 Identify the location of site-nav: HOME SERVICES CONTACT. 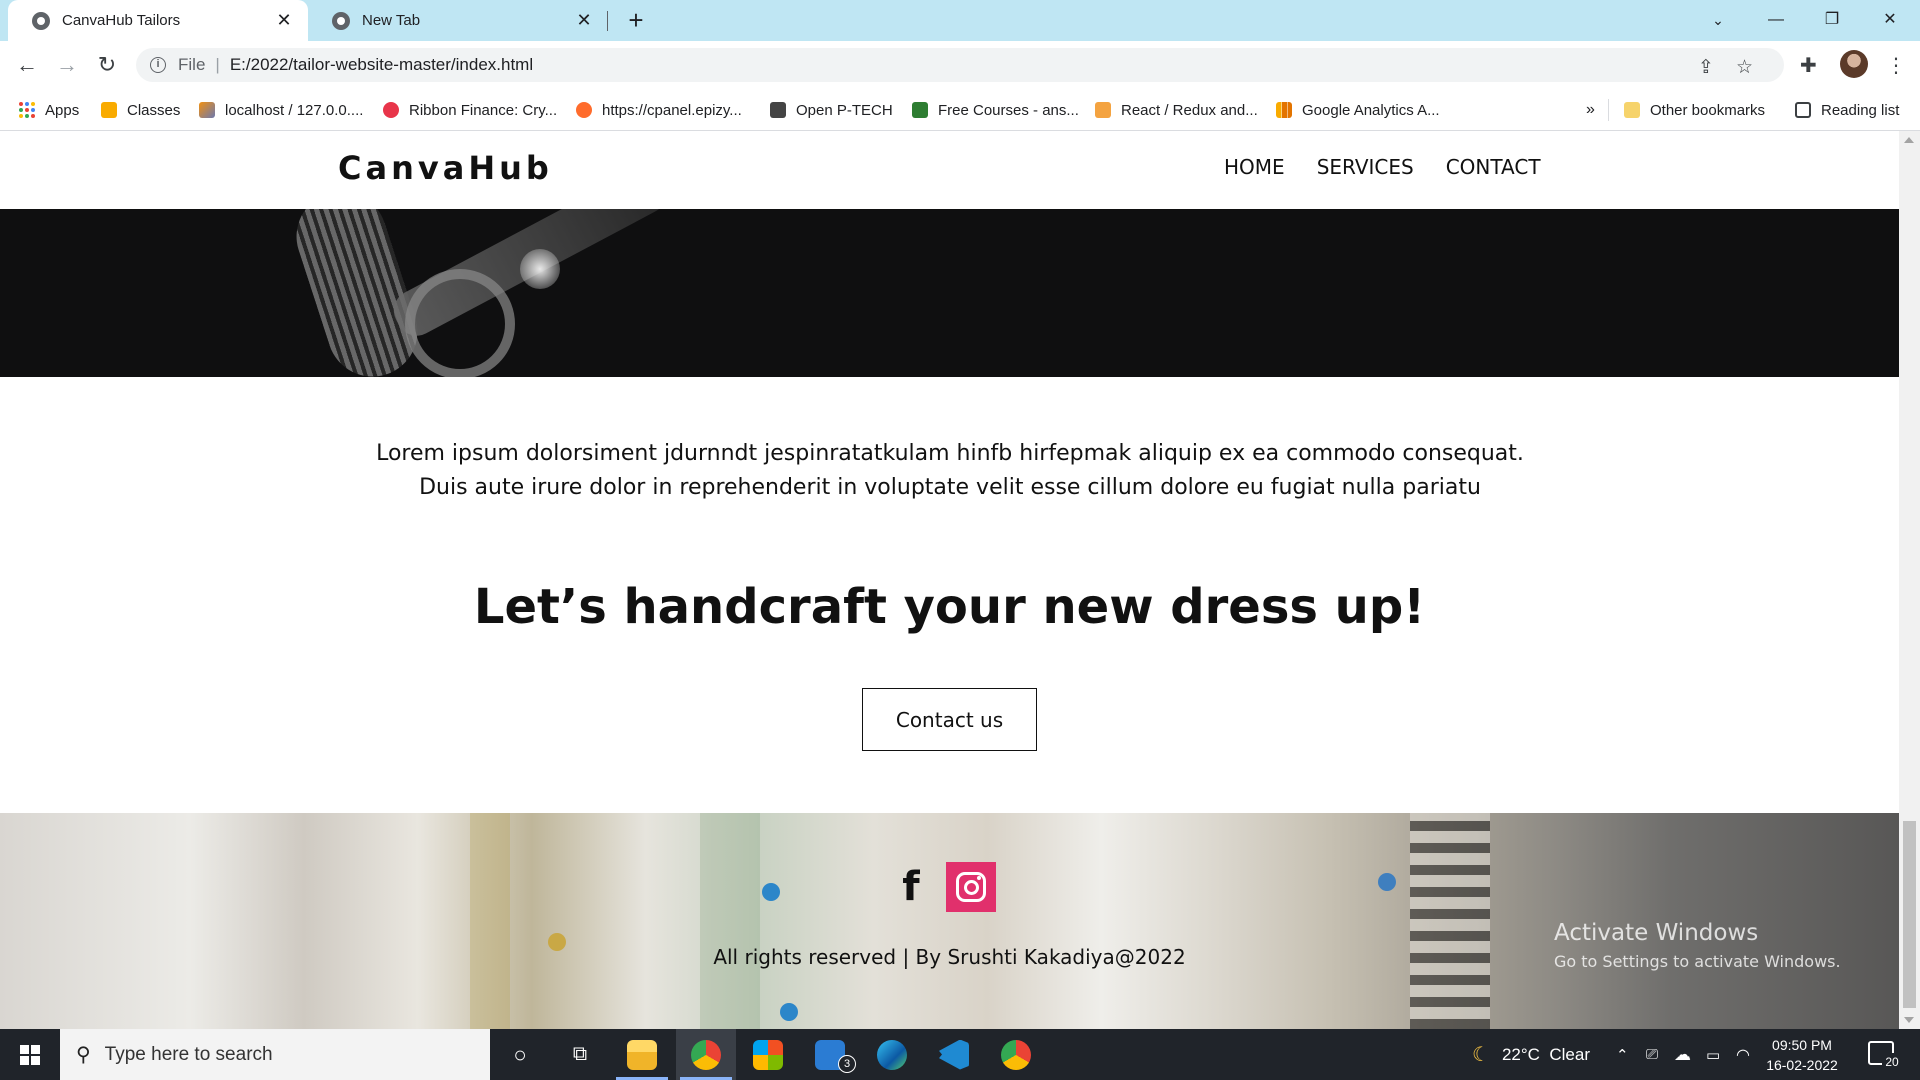
(1382, 167).